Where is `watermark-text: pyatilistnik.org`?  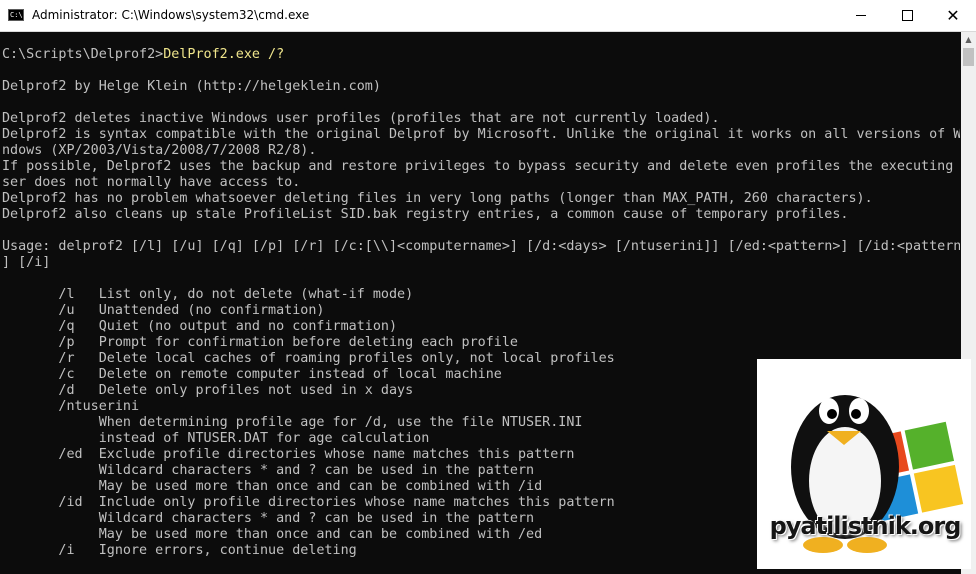
watermark-text: pyatilistnik.org is located at coordinates (865, 526).